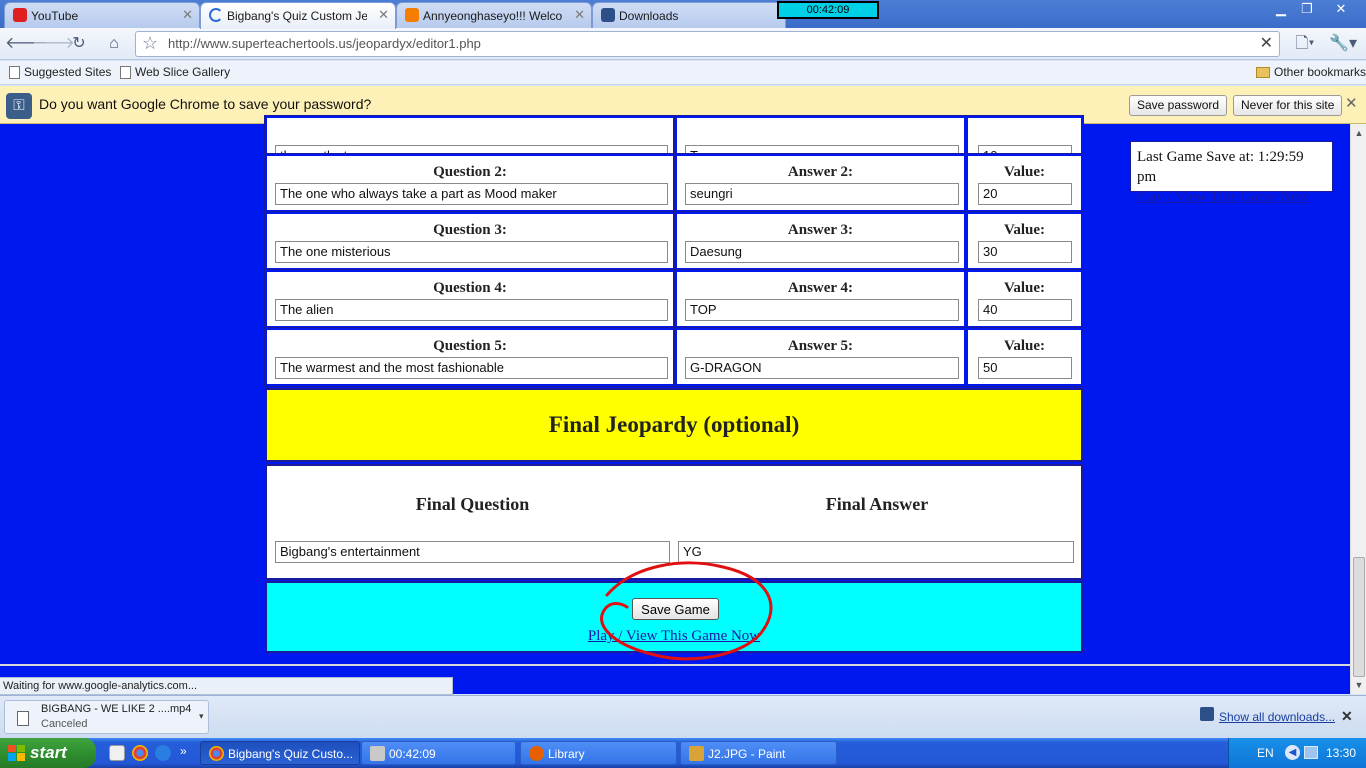  I want to click on wrench-menu-icon: 🔧▾, so click(1343, 44).